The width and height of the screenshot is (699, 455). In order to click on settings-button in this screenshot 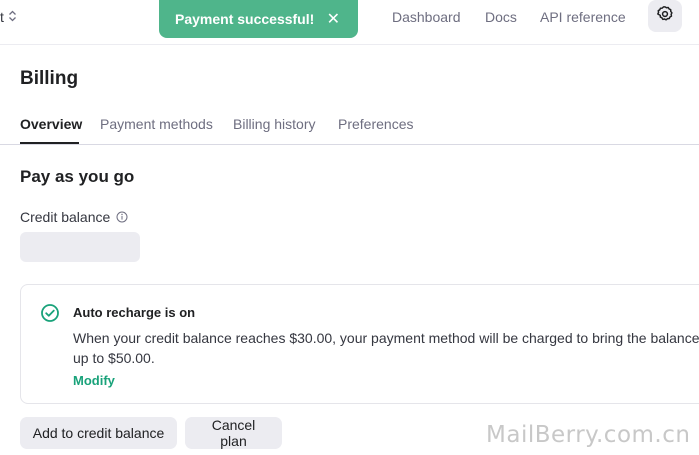, I will do `click(665, 16)`.